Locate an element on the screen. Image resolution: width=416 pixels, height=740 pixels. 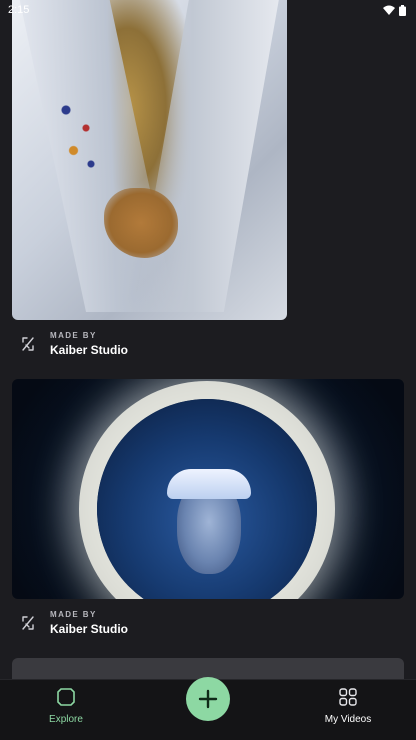
nav-my-videos-label: My Videos is located at coordinates (348, 719).